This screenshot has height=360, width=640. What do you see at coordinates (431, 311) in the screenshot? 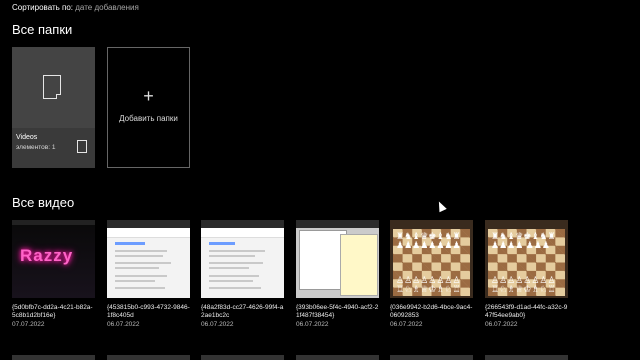
I see `video-name: {036e9942-b2d6-4bce-9ac4-06092853` at bounding box center [431, 311].